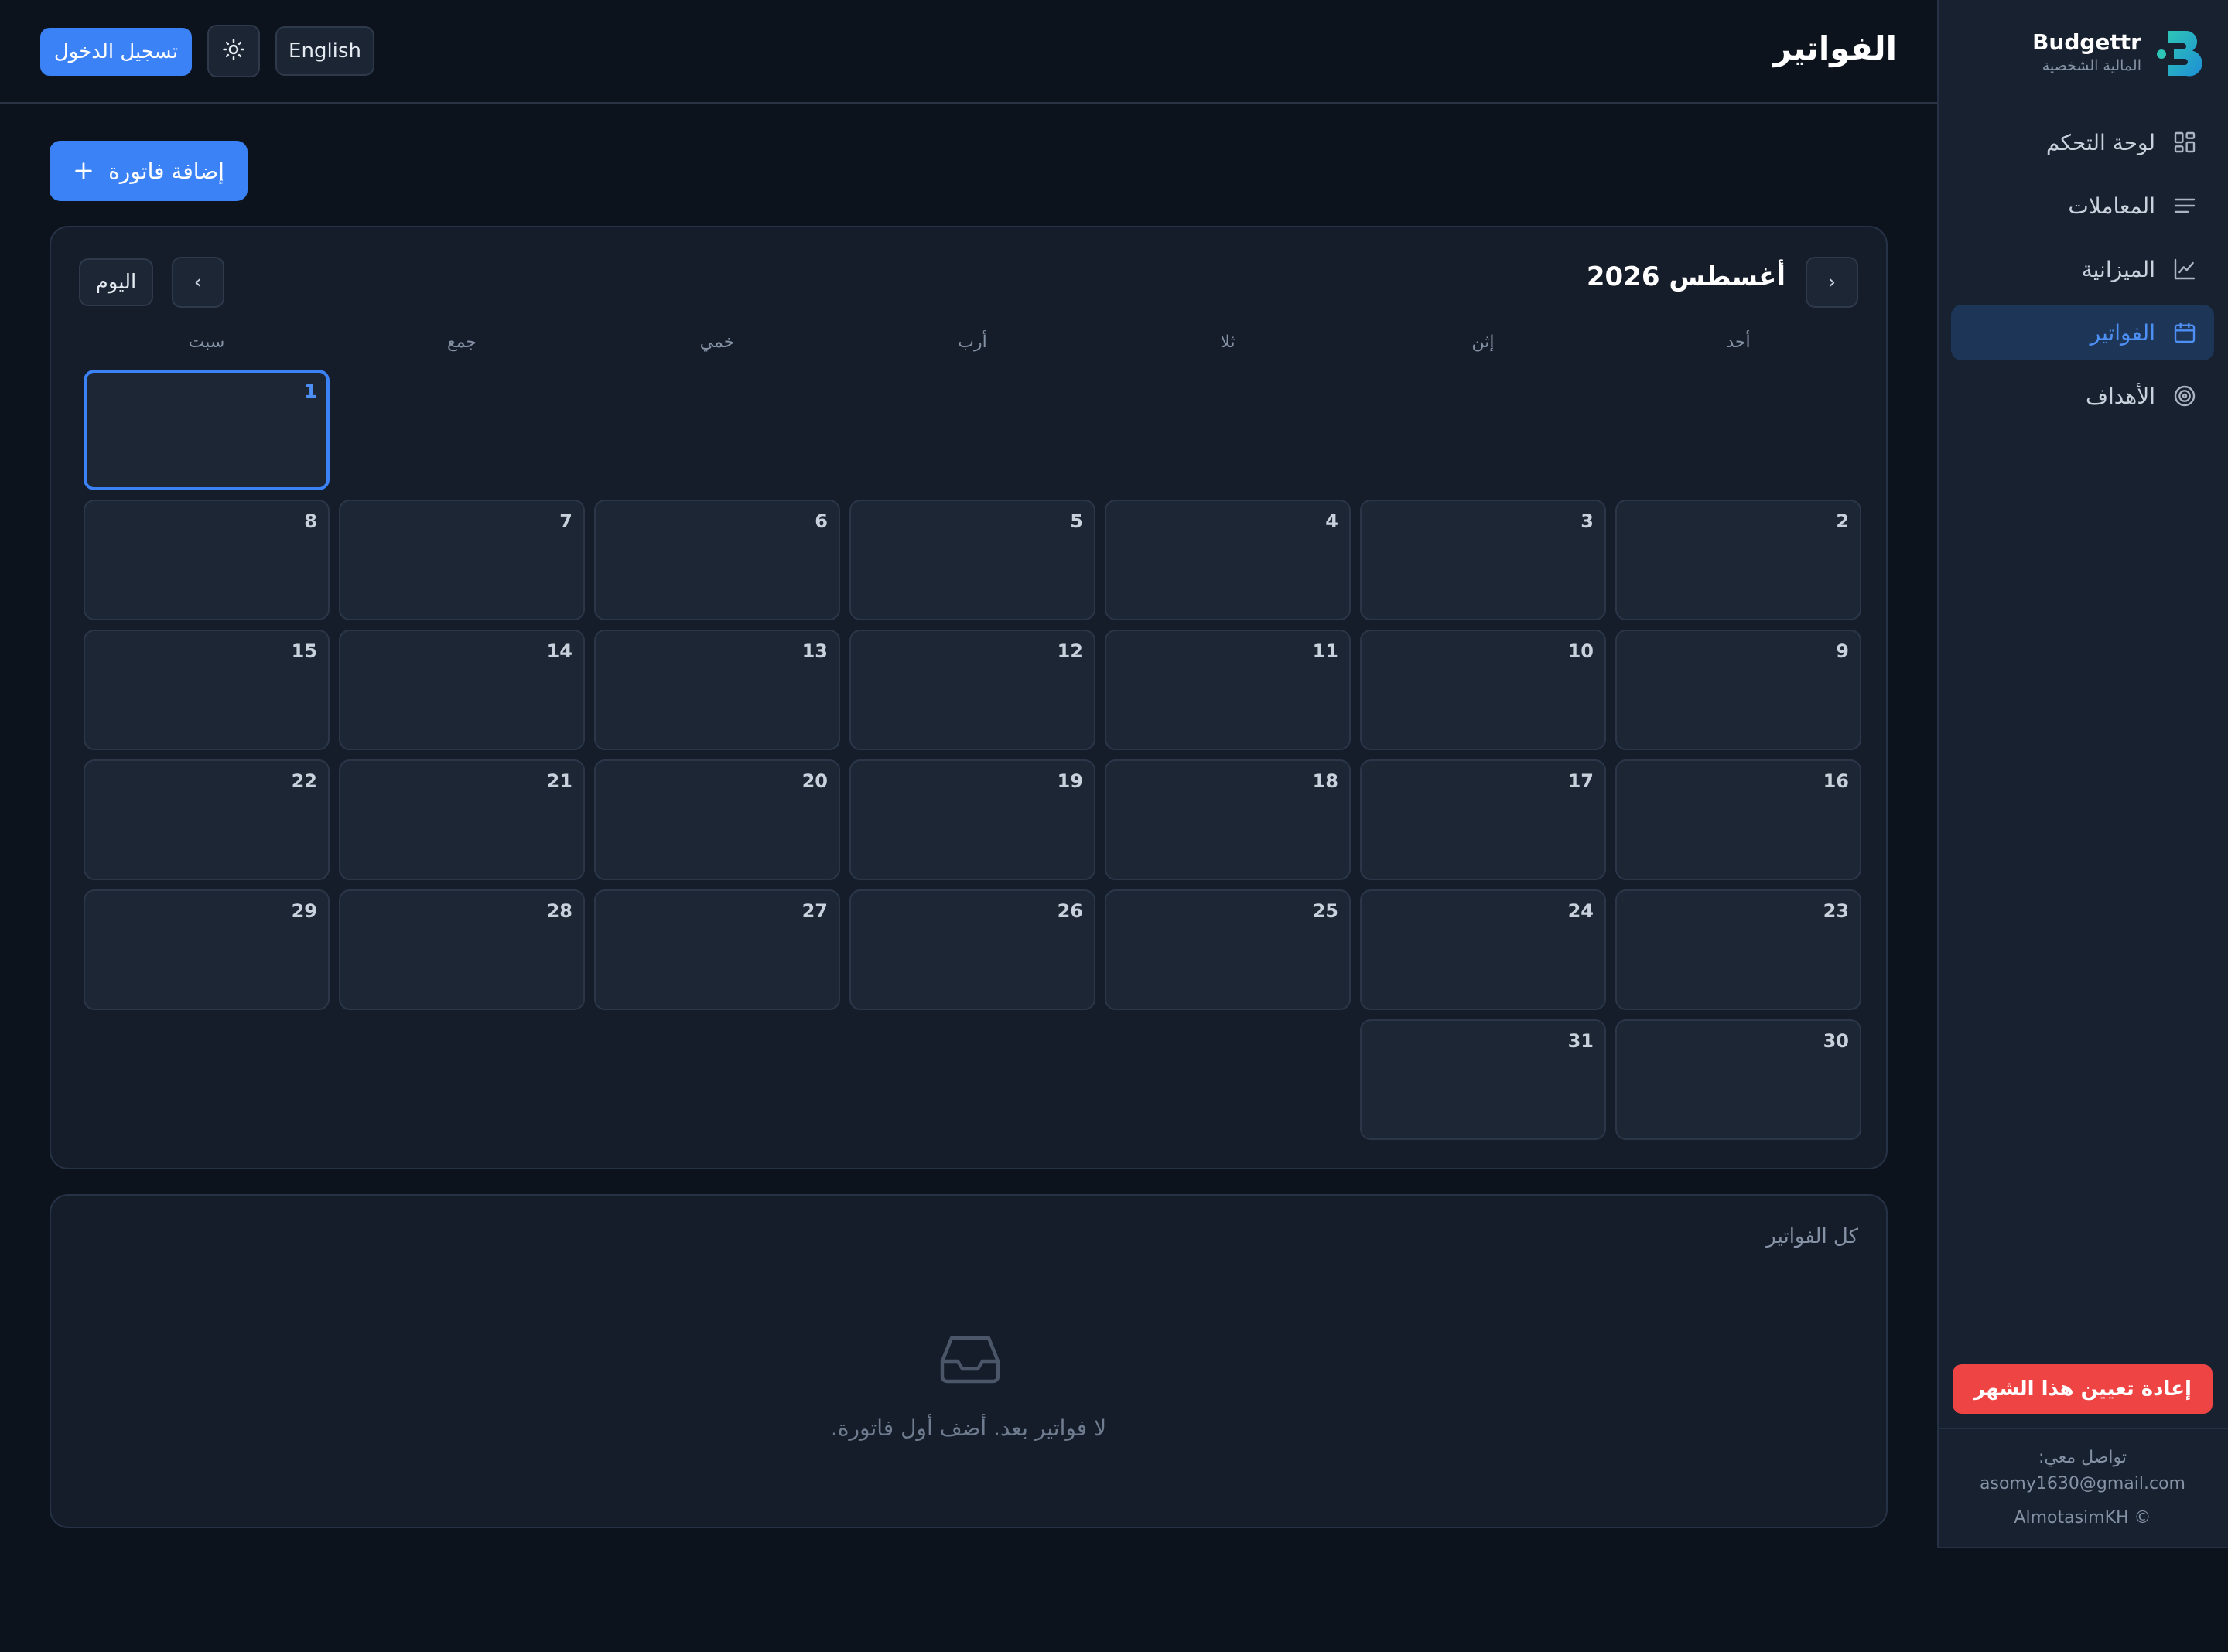 The width and height of the screenshot is (2228, 1652). Describe the element at coordinates (1738, 949) in the screenshot. I see `calendar-day: 23` at that location.